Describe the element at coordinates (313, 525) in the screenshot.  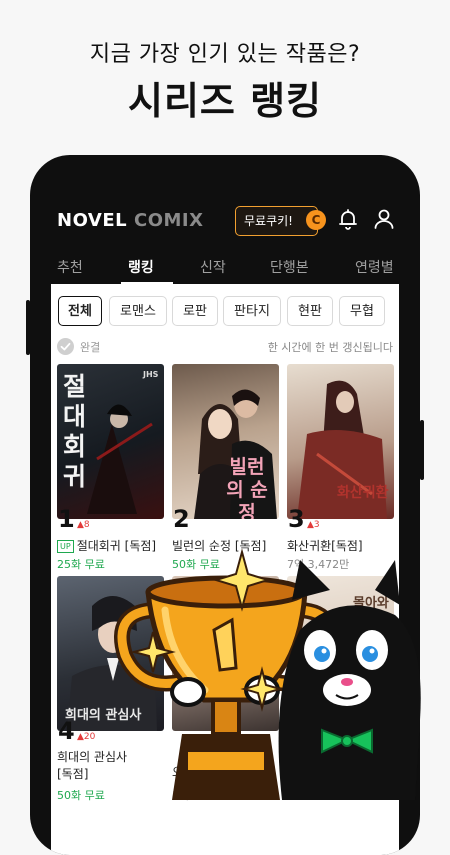
I see `rank-change: ▲3` at that location.